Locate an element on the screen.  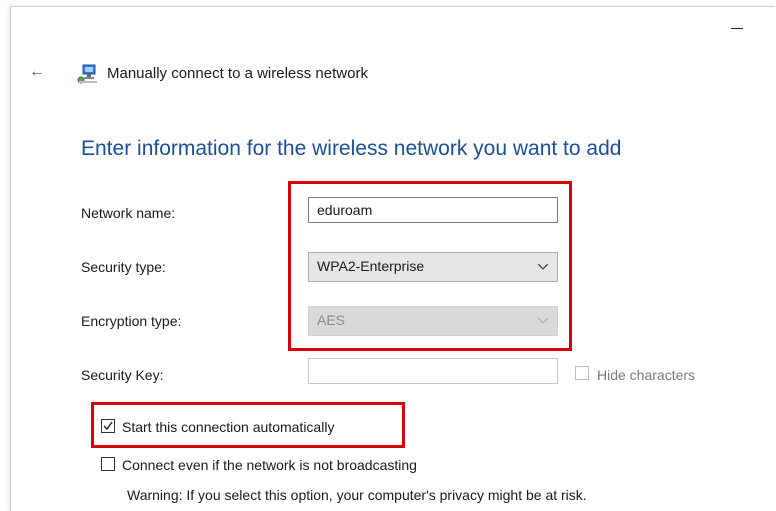
hide-characters-checkbox is located at coordinates (582, 373).